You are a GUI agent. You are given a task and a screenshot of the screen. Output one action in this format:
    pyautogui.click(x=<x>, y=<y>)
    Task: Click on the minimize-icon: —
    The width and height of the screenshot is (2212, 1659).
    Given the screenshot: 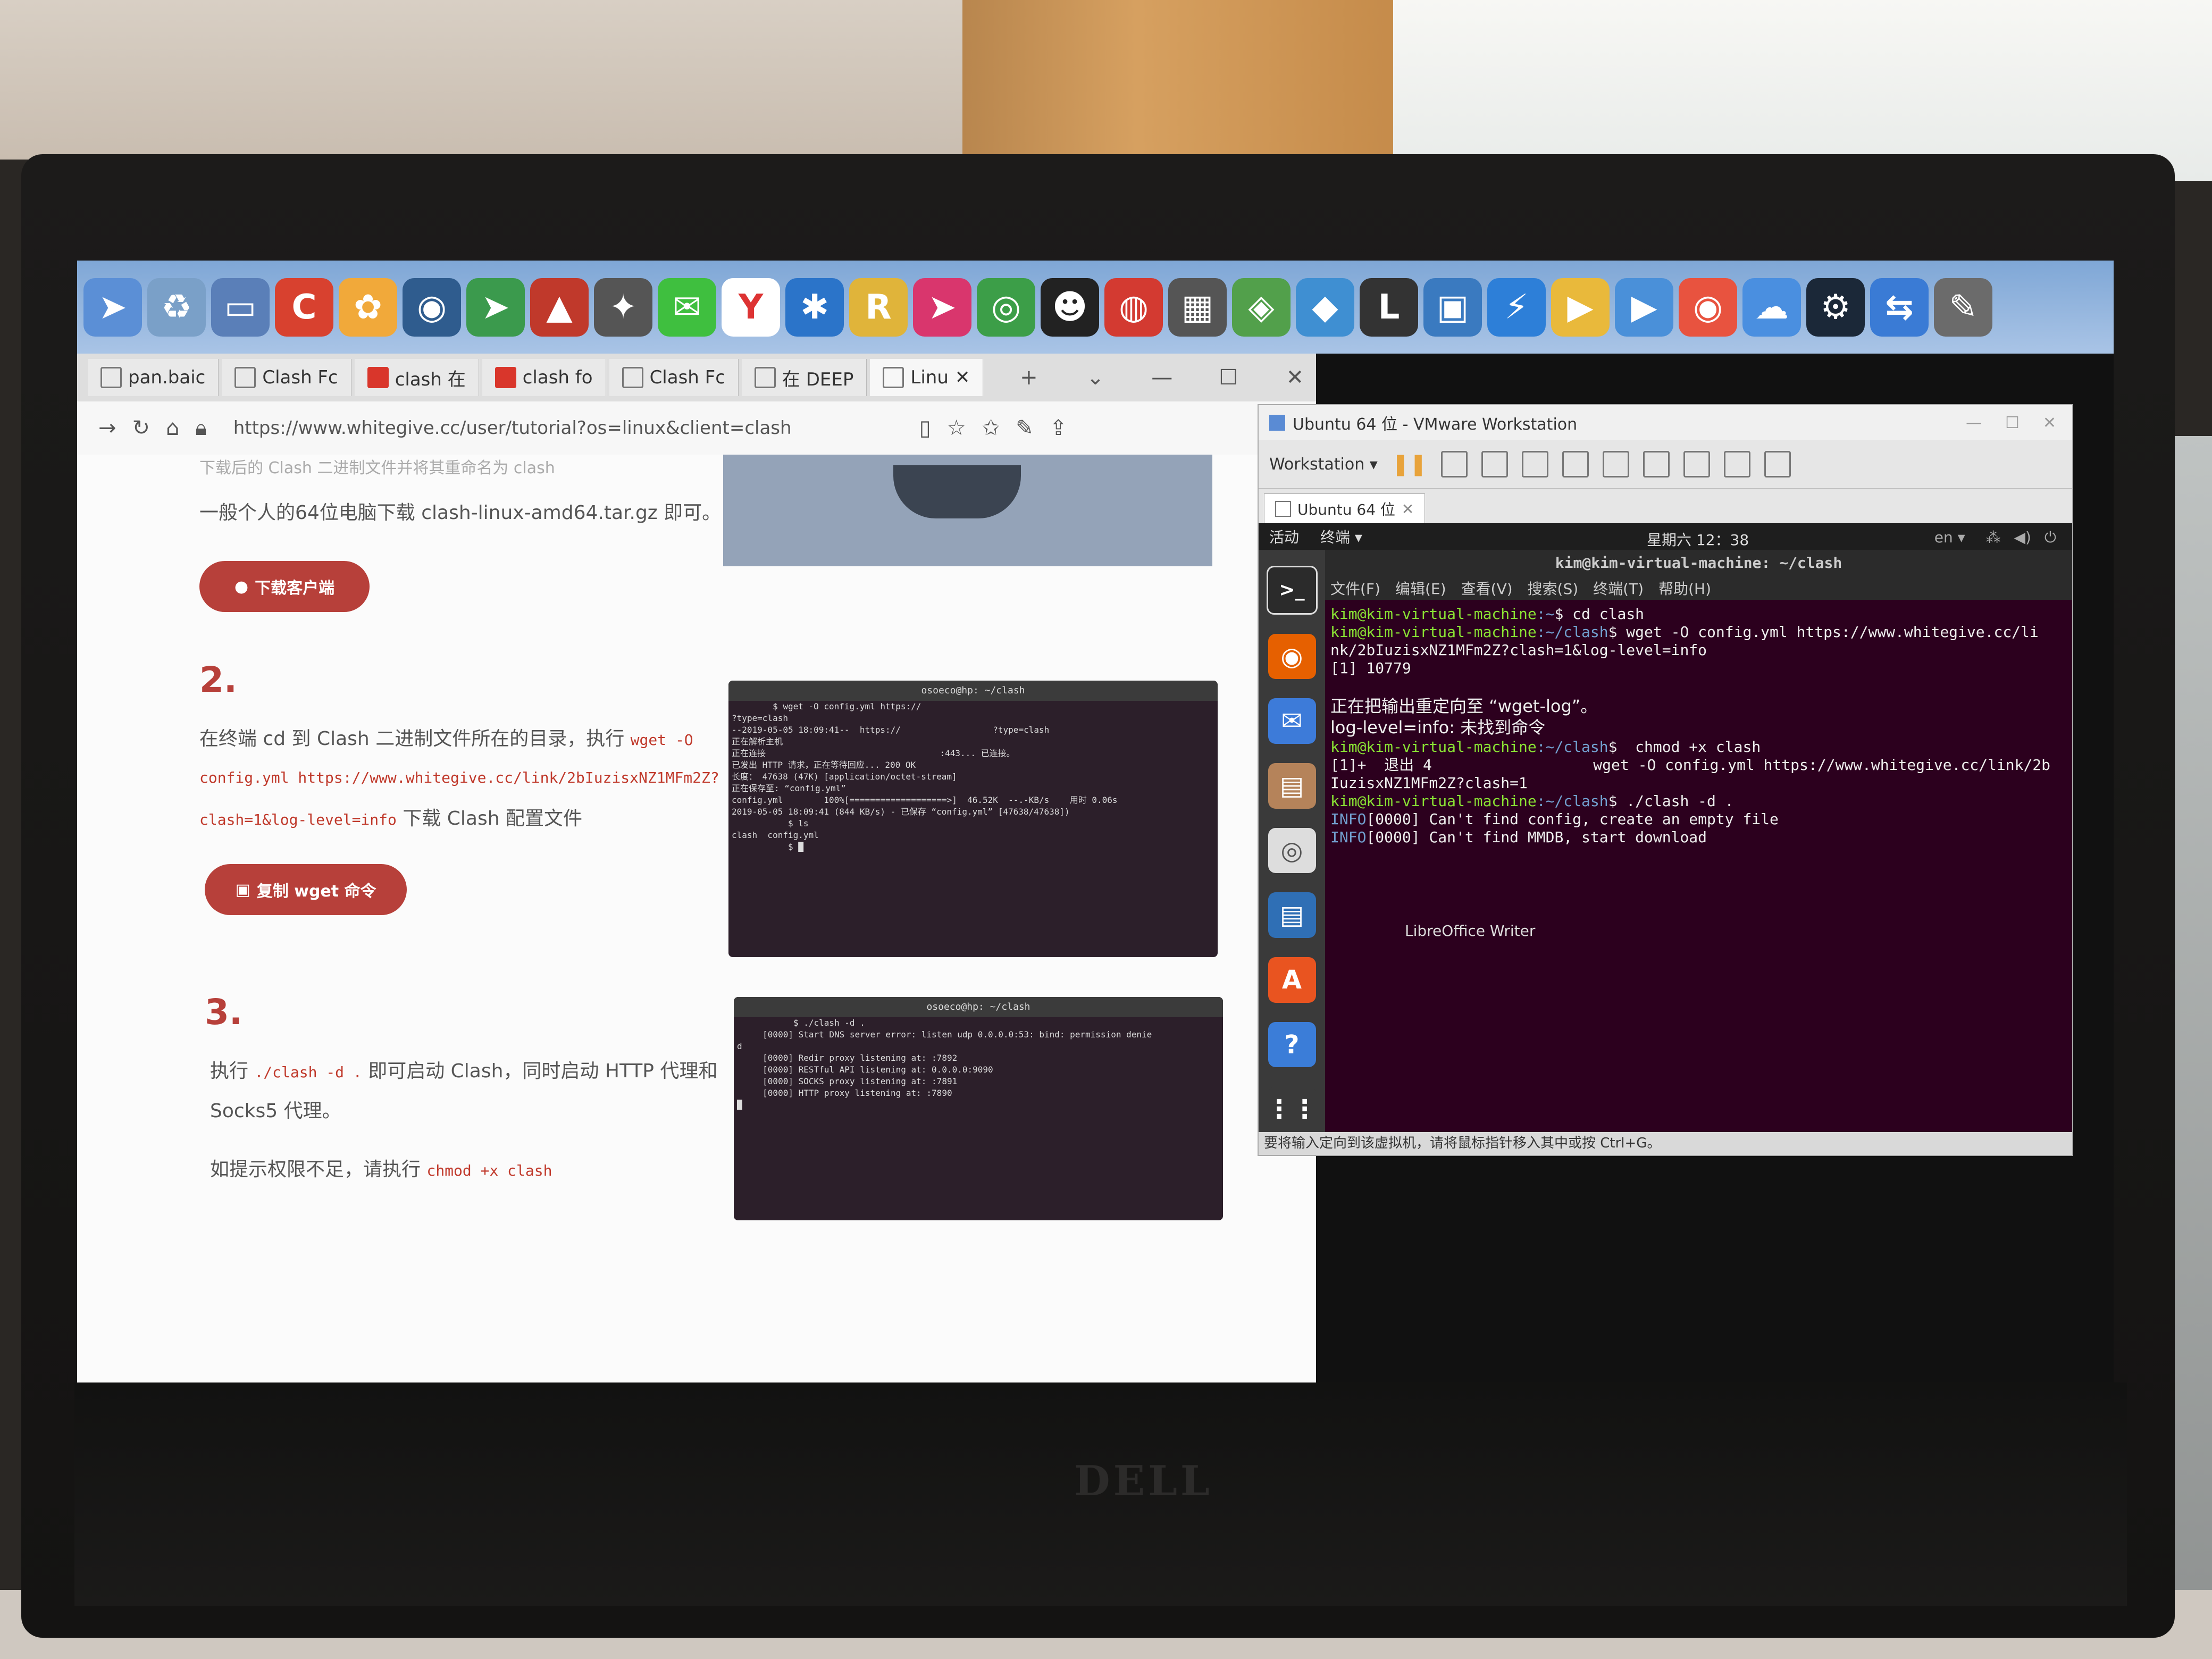 What is the action you would take?
    pyautogui.click(x=1974, y=423)
    